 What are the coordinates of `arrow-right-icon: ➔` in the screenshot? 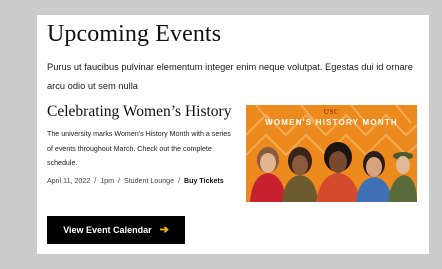 It's located at (164, 229).